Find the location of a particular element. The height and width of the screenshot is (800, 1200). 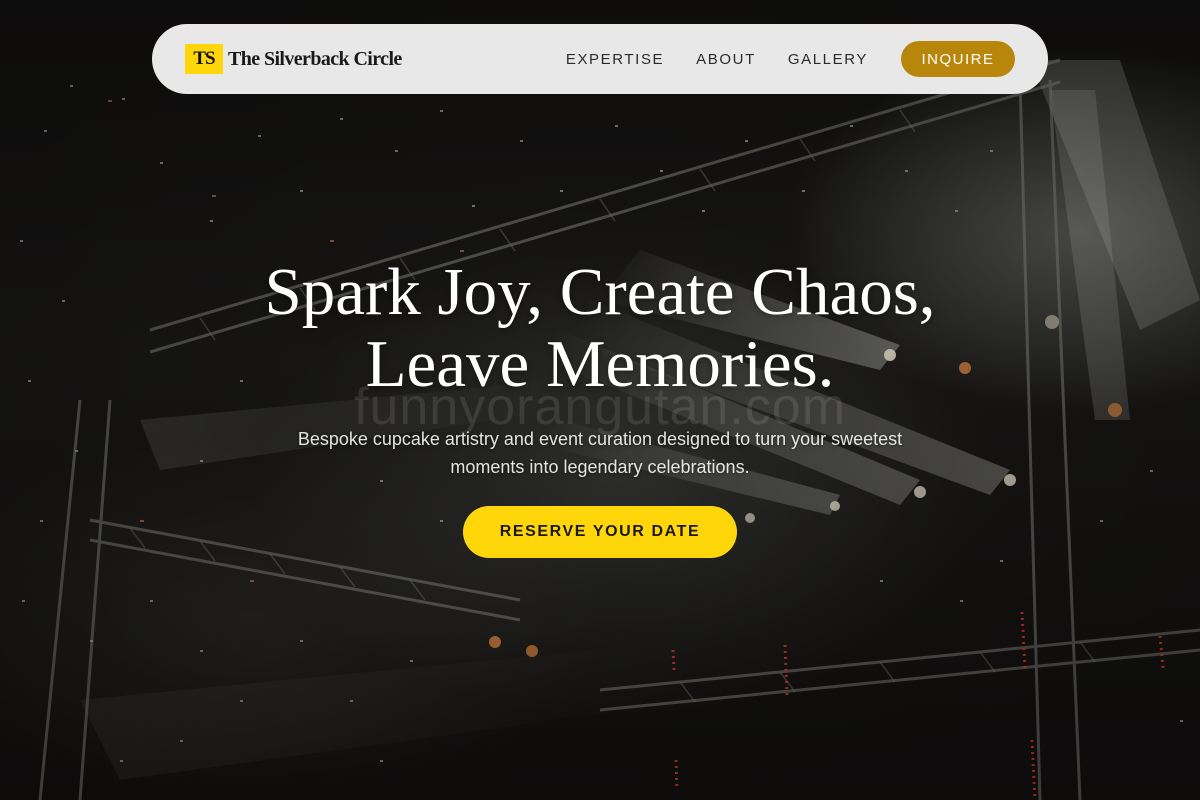

hero-title-line-1: Spark Joy, Create Chaos, is located at coordinates (600, 292).